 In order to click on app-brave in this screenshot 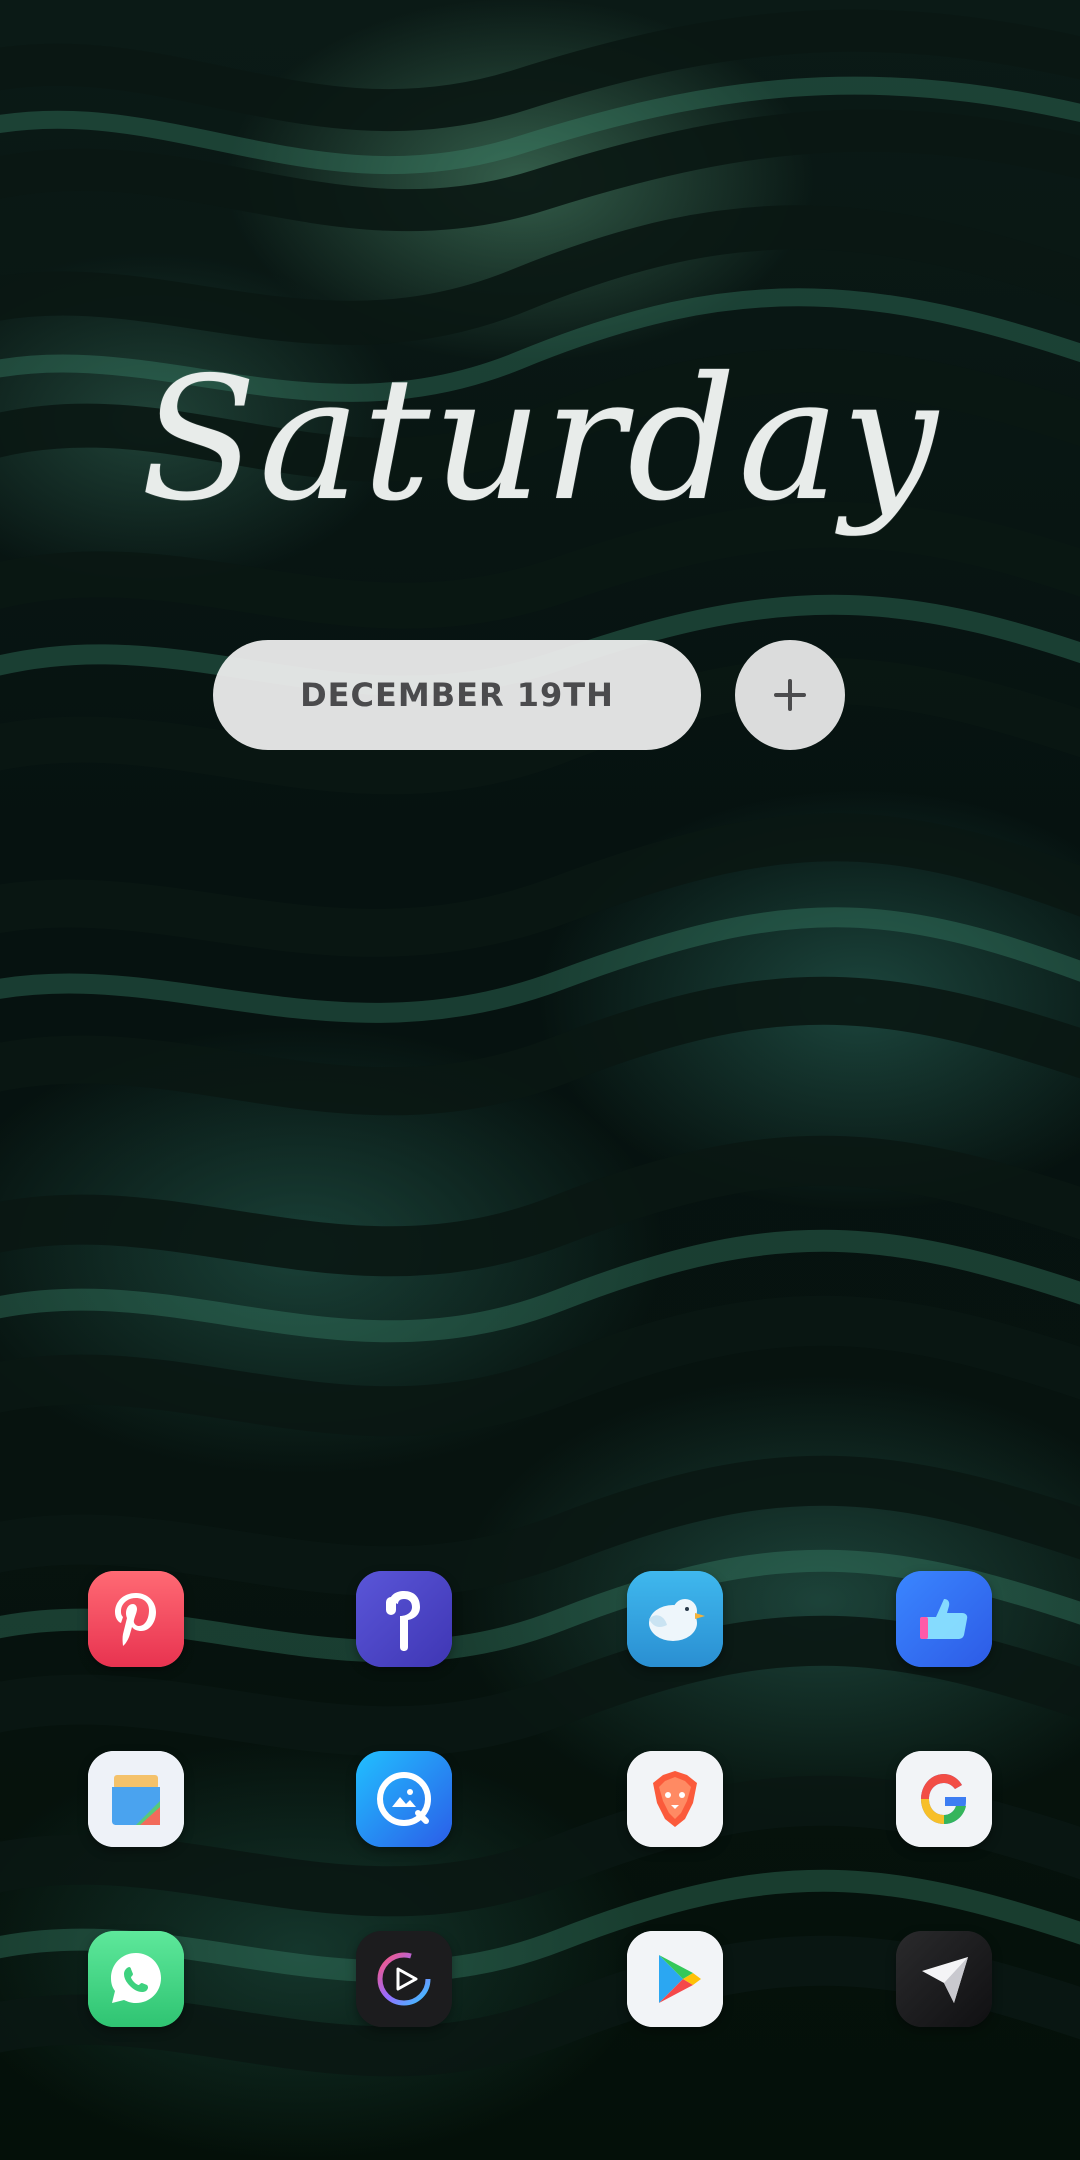, I will do `click(675, 1799)`.